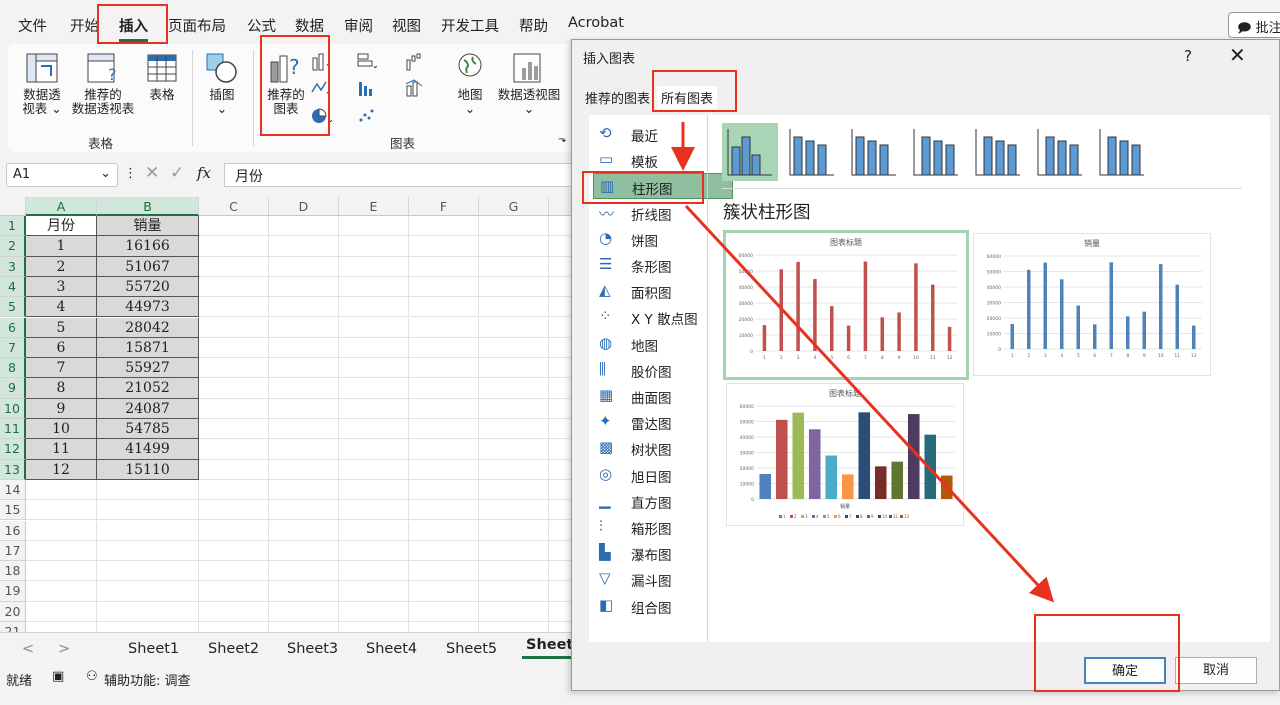 The height and width of the screenshot is (705, 1280). Describe the element at coordinates (133, 28) in the screenshot. I see `tab-insert: 插入` at that location.